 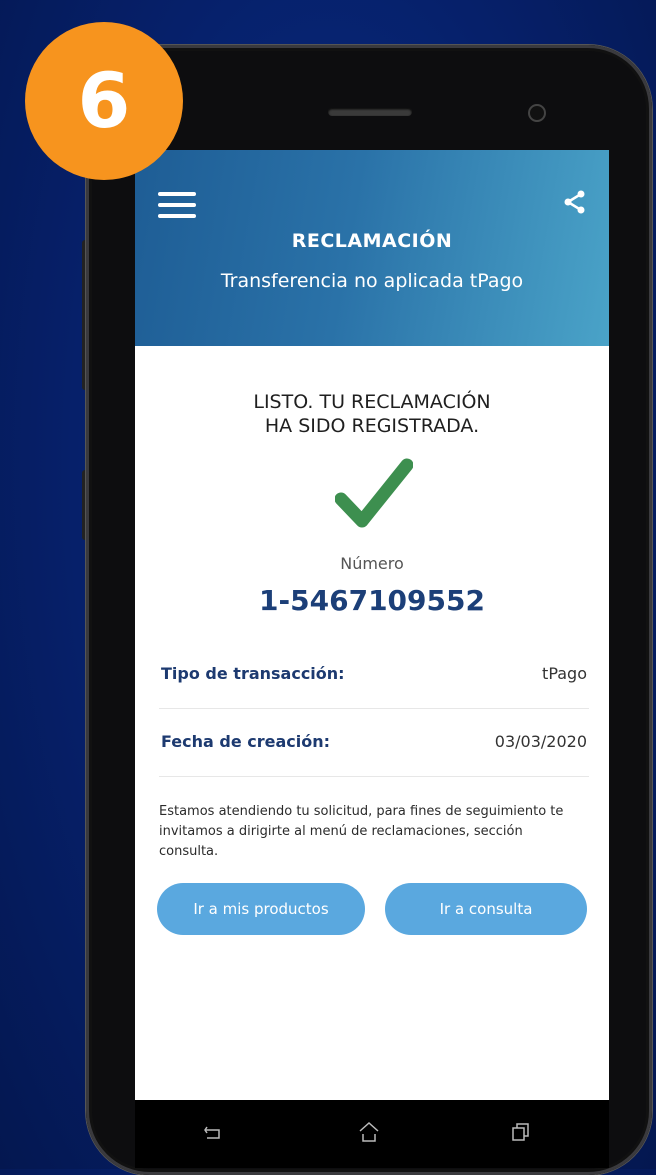 What do you see at coordinates (261, 909) in the screenshot?
I see `go-to-products-button: Ir a mis productos` at bounding box center [261, 909].